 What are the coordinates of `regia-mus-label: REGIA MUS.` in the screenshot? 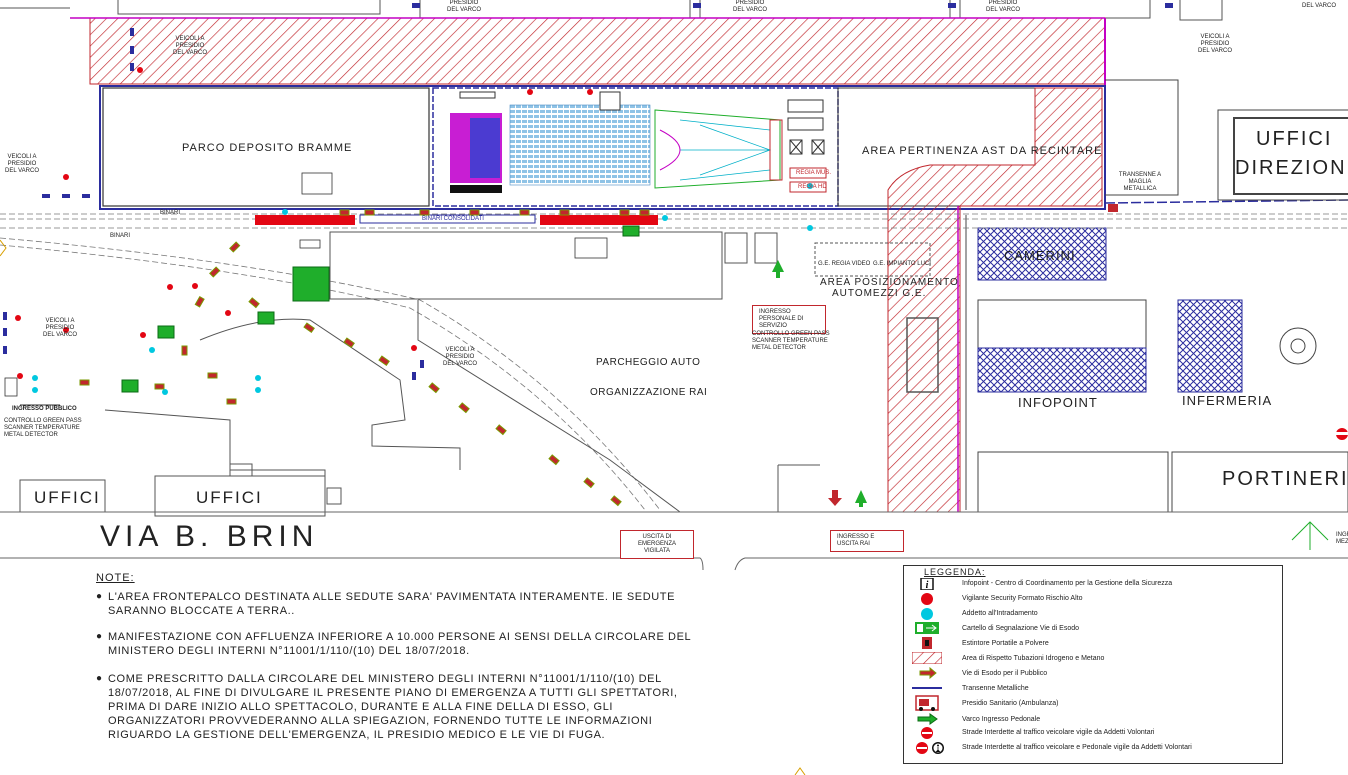 It's located at (814, 173).